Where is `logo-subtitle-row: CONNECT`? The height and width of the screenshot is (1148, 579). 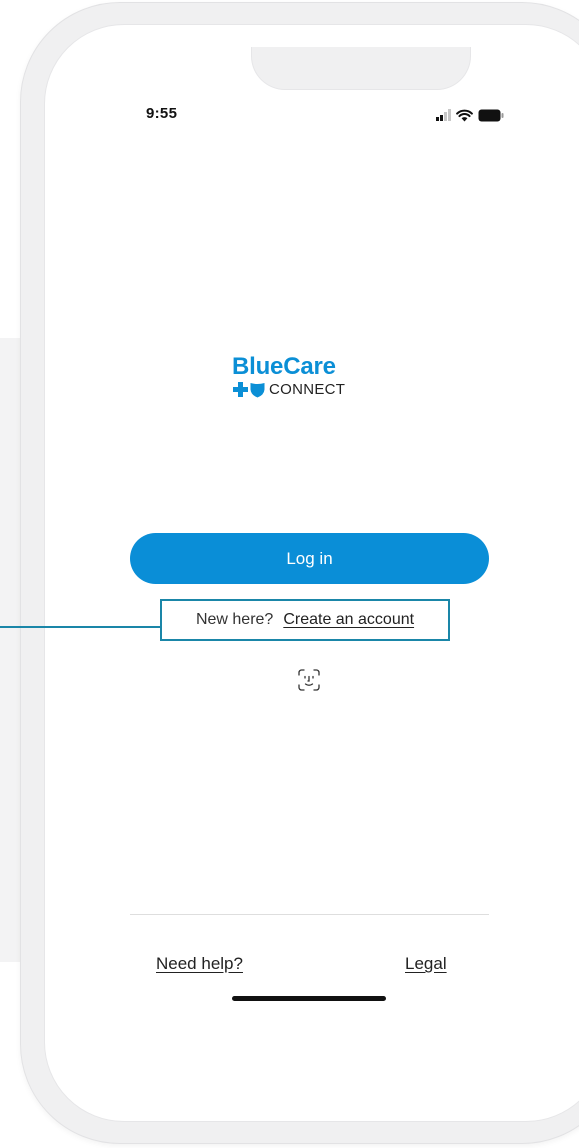
logo-subtitle-row: CONNECT is located at coordinates (307, 389).